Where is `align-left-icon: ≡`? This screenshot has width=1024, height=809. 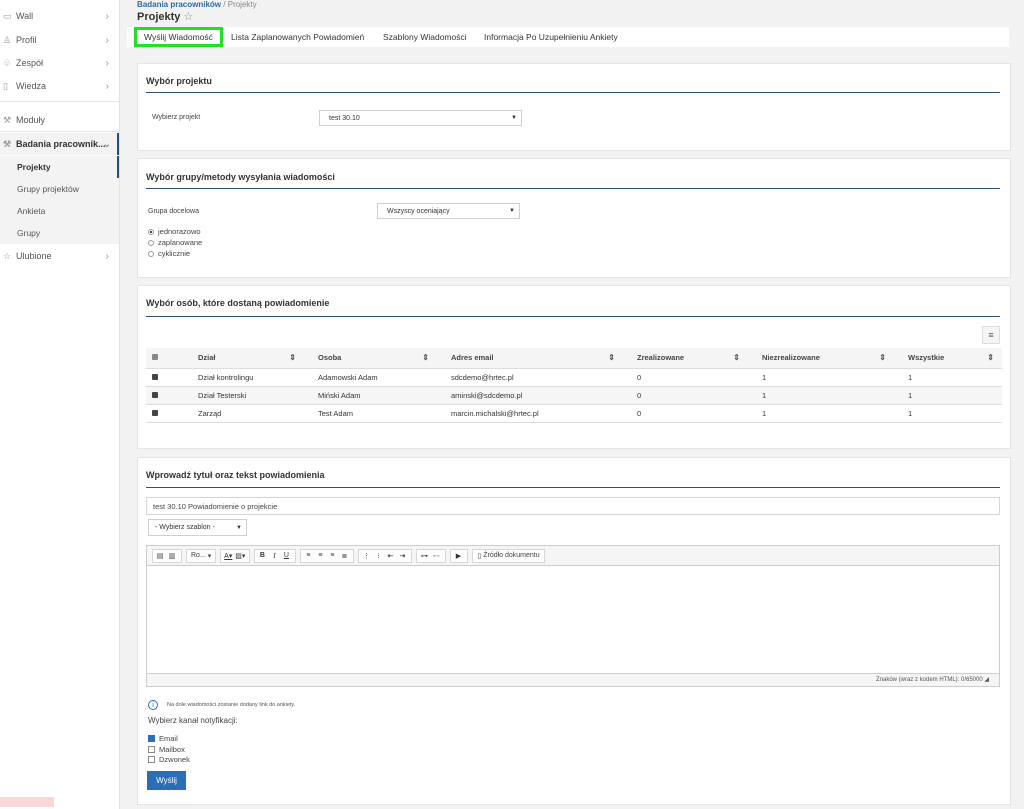 align-left-icon: ≡ is located at coordinates (308, 556).